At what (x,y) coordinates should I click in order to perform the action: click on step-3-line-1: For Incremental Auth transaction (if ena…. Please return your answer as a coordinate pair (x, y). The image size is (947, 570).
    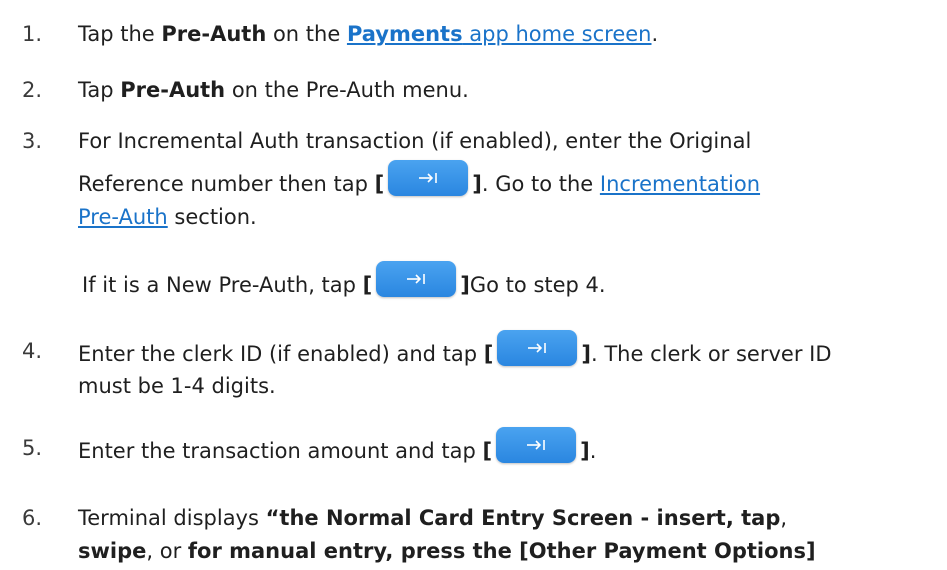
    Looking at the image, I should click on (415, 141).